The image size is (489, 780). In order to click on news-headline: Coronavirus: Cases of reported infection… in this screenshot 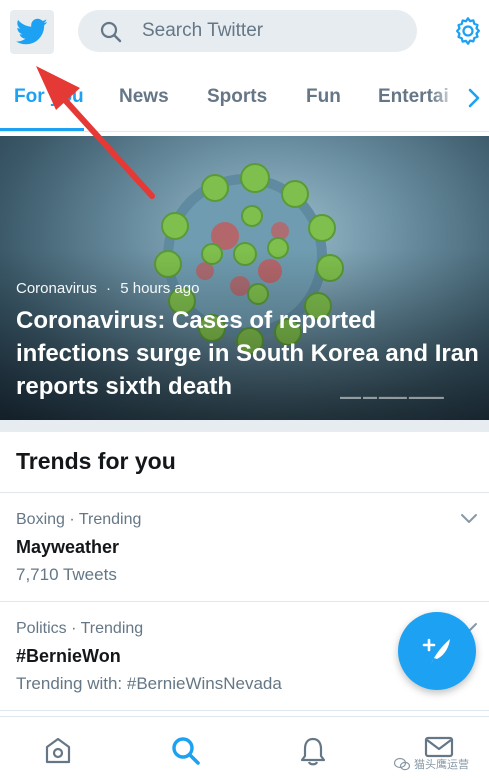, I will do `click(247, 353)`.